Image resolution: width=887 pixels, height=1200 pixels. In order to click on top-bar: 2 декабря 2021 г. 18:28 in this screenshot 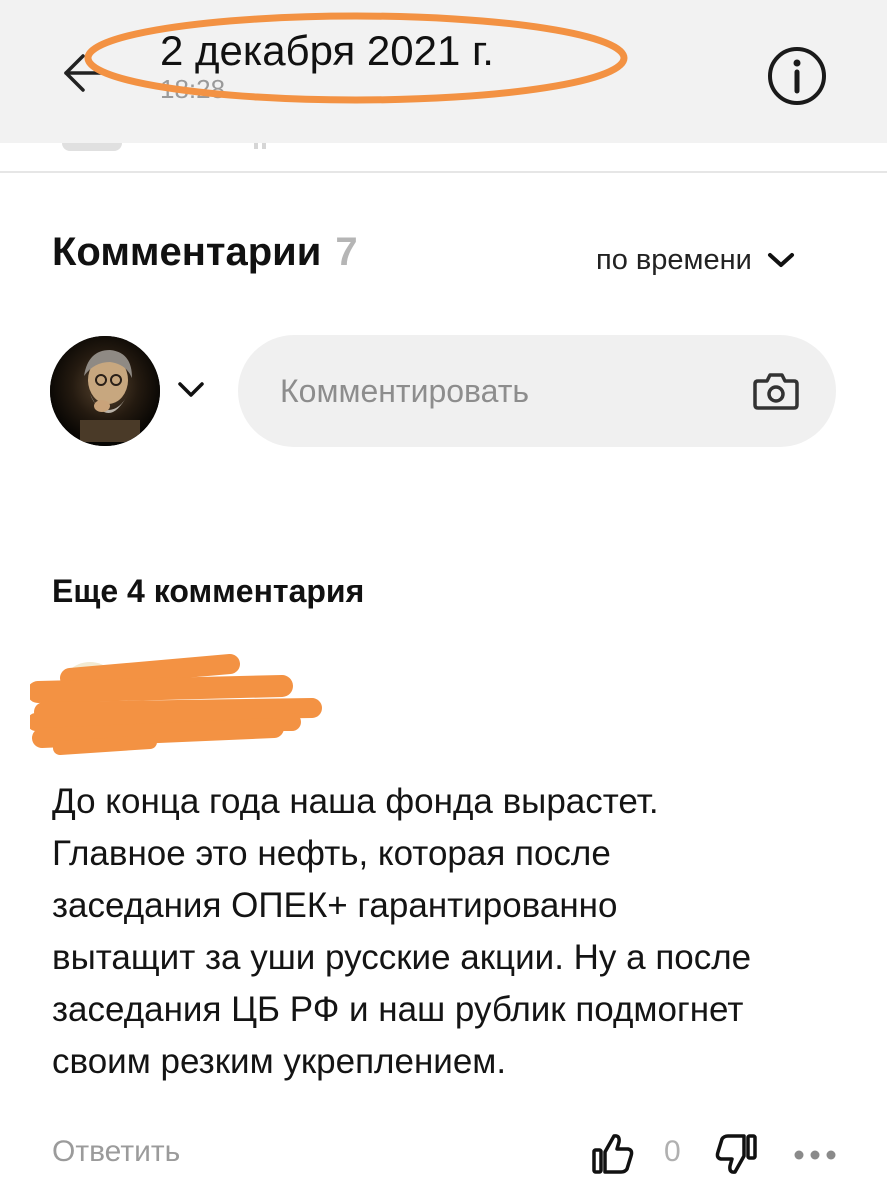, I will do `click(443, 71)`.